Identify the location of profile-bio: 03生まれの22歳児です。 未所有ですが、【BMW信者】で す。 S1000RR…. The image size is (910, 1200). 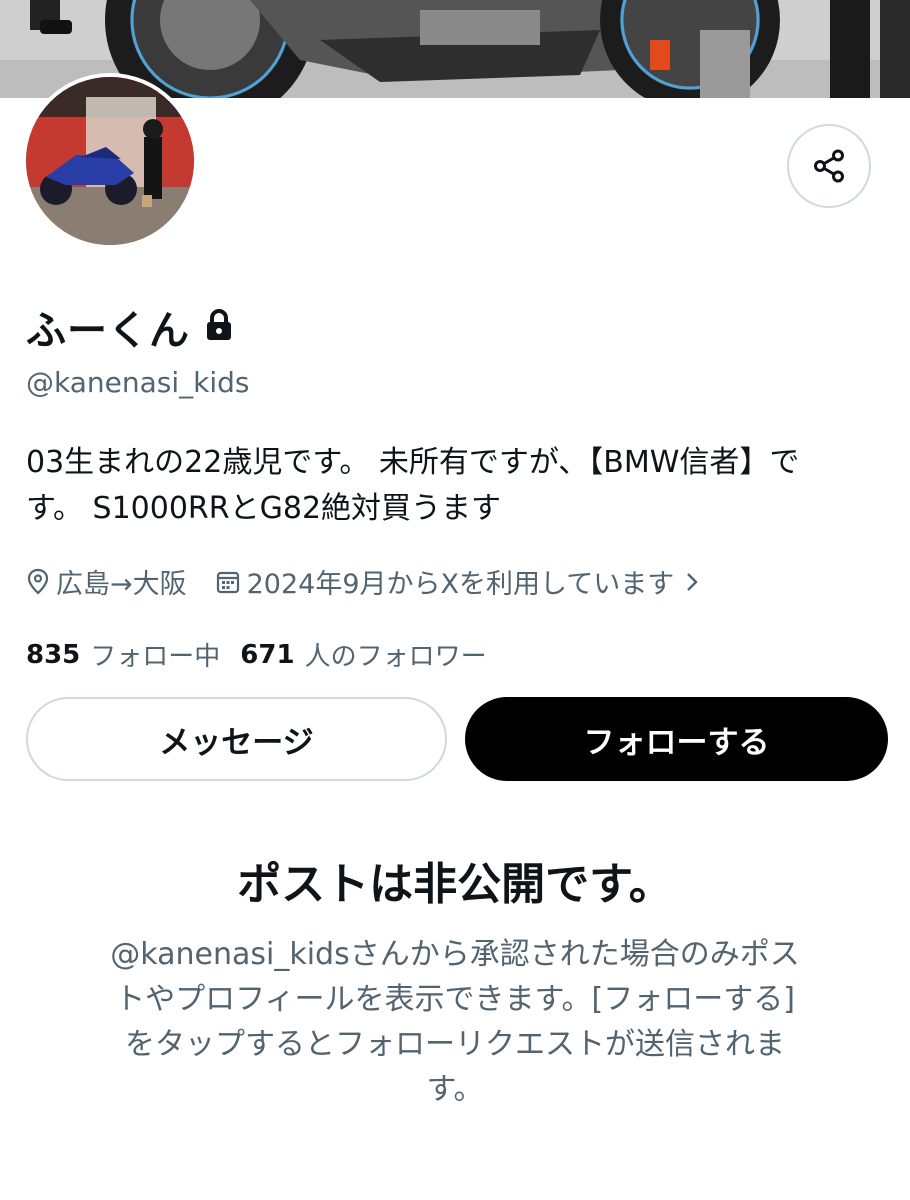
(446, 486).